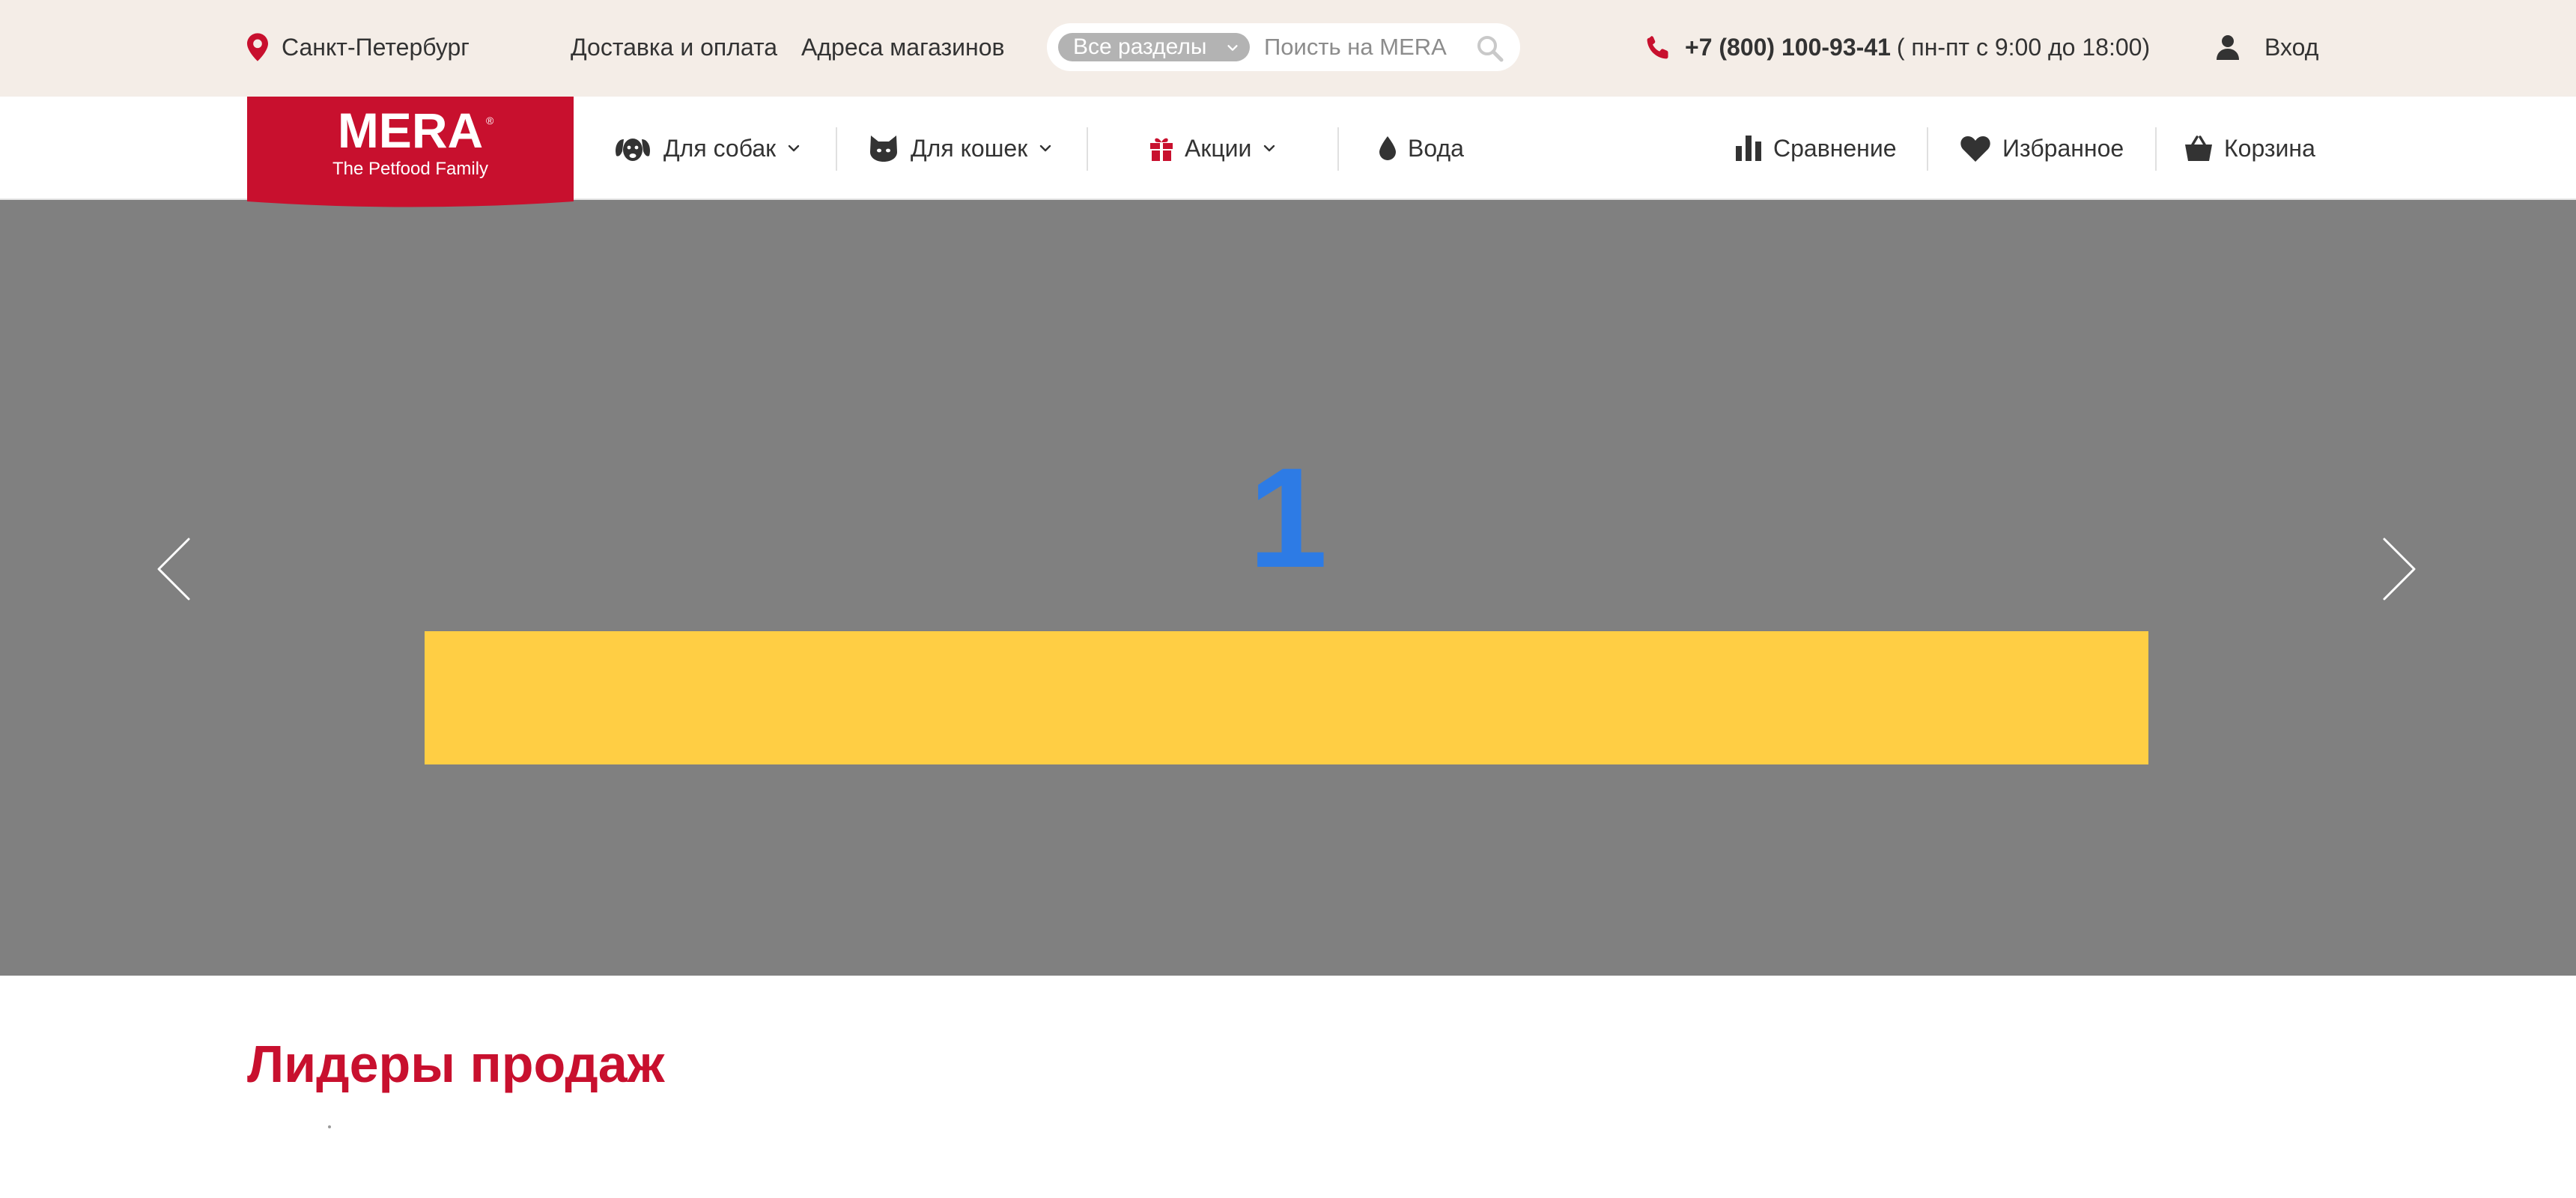  Describe the element at coordinates (1218, 148) in the screenshot. I see `nav-promotions-label: Акции` at that location.